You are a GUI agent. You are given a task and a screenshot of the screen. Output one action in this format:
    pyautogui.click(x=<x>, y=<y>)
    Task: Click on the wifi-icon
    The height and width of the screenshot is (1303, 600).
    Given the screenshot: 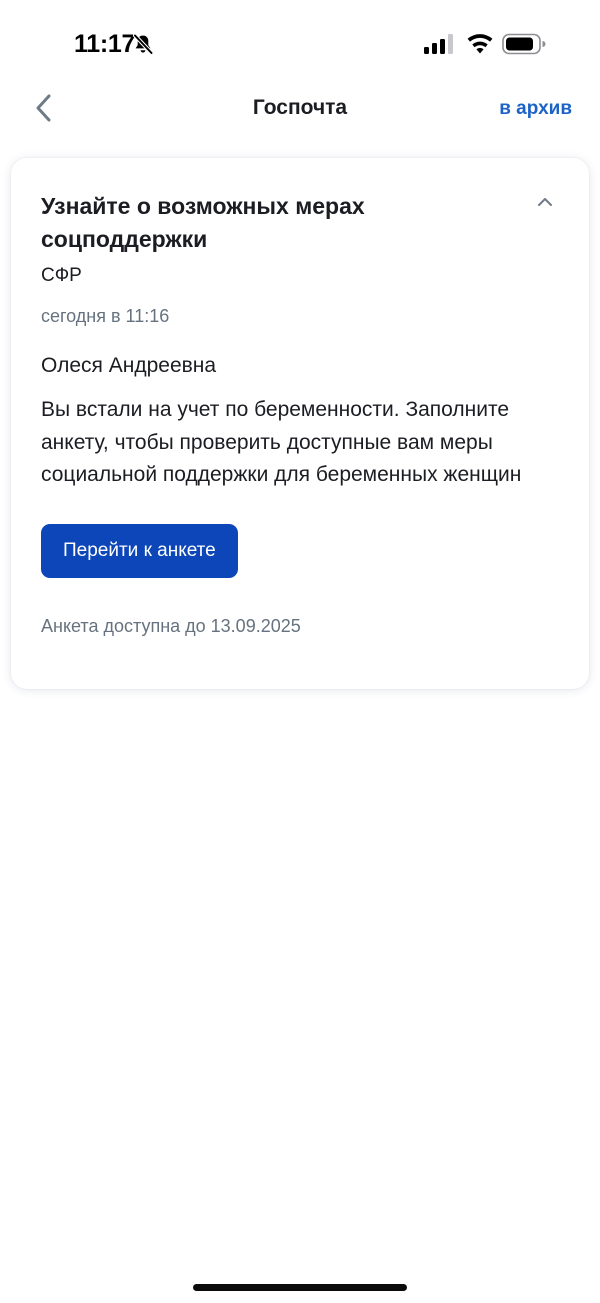 What is the action you would take?
    pyautogui.click(x=480, y=44)
    